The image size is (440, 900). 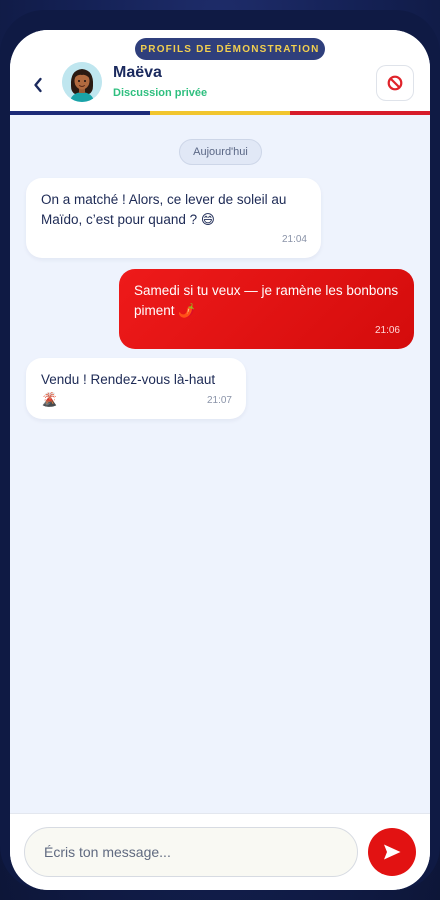 I want to click on message-text: Vendu ! Rendez-vous là-haut 🌋, so click(x=128, y=389).